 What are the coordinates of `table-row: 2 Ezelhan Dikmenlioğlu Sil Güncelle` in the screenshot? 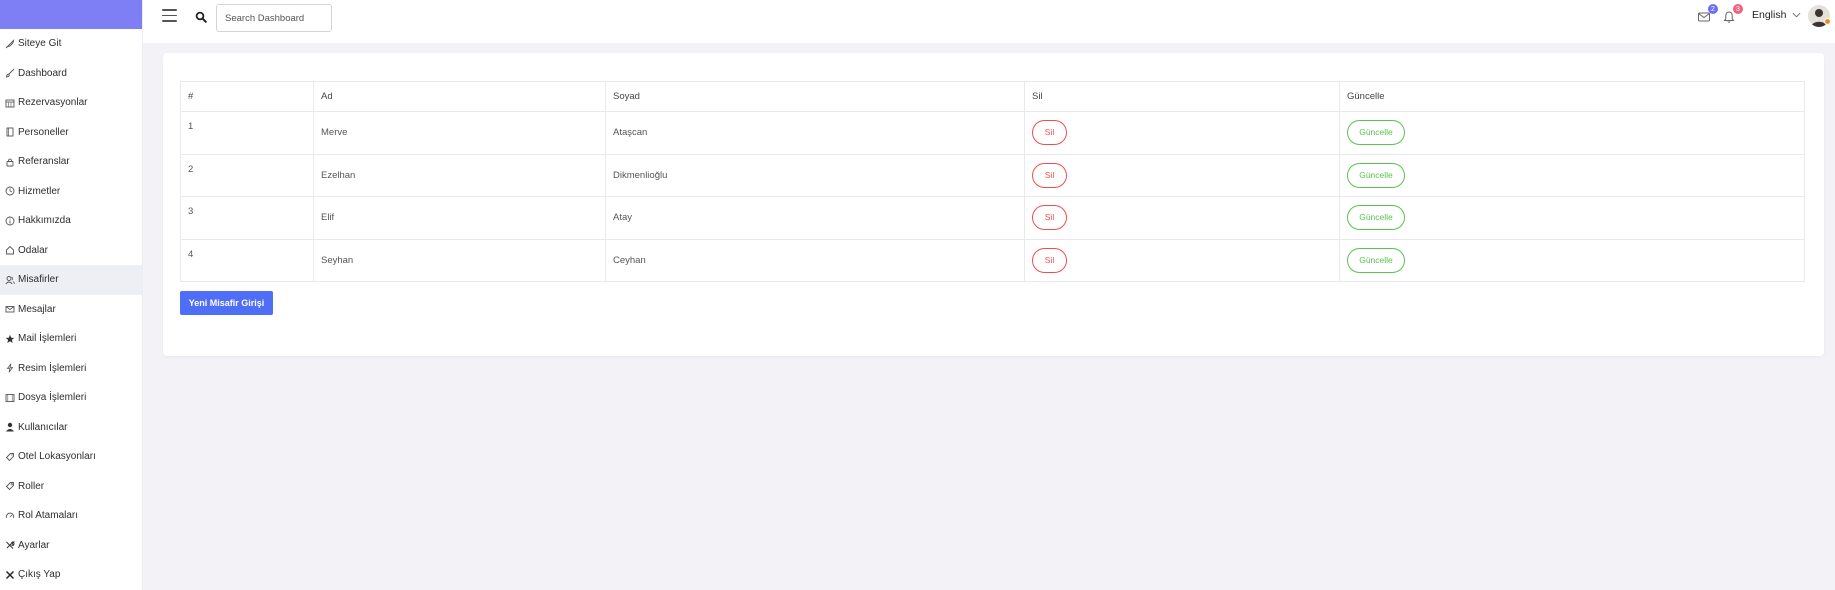 It's located at (992, 175).